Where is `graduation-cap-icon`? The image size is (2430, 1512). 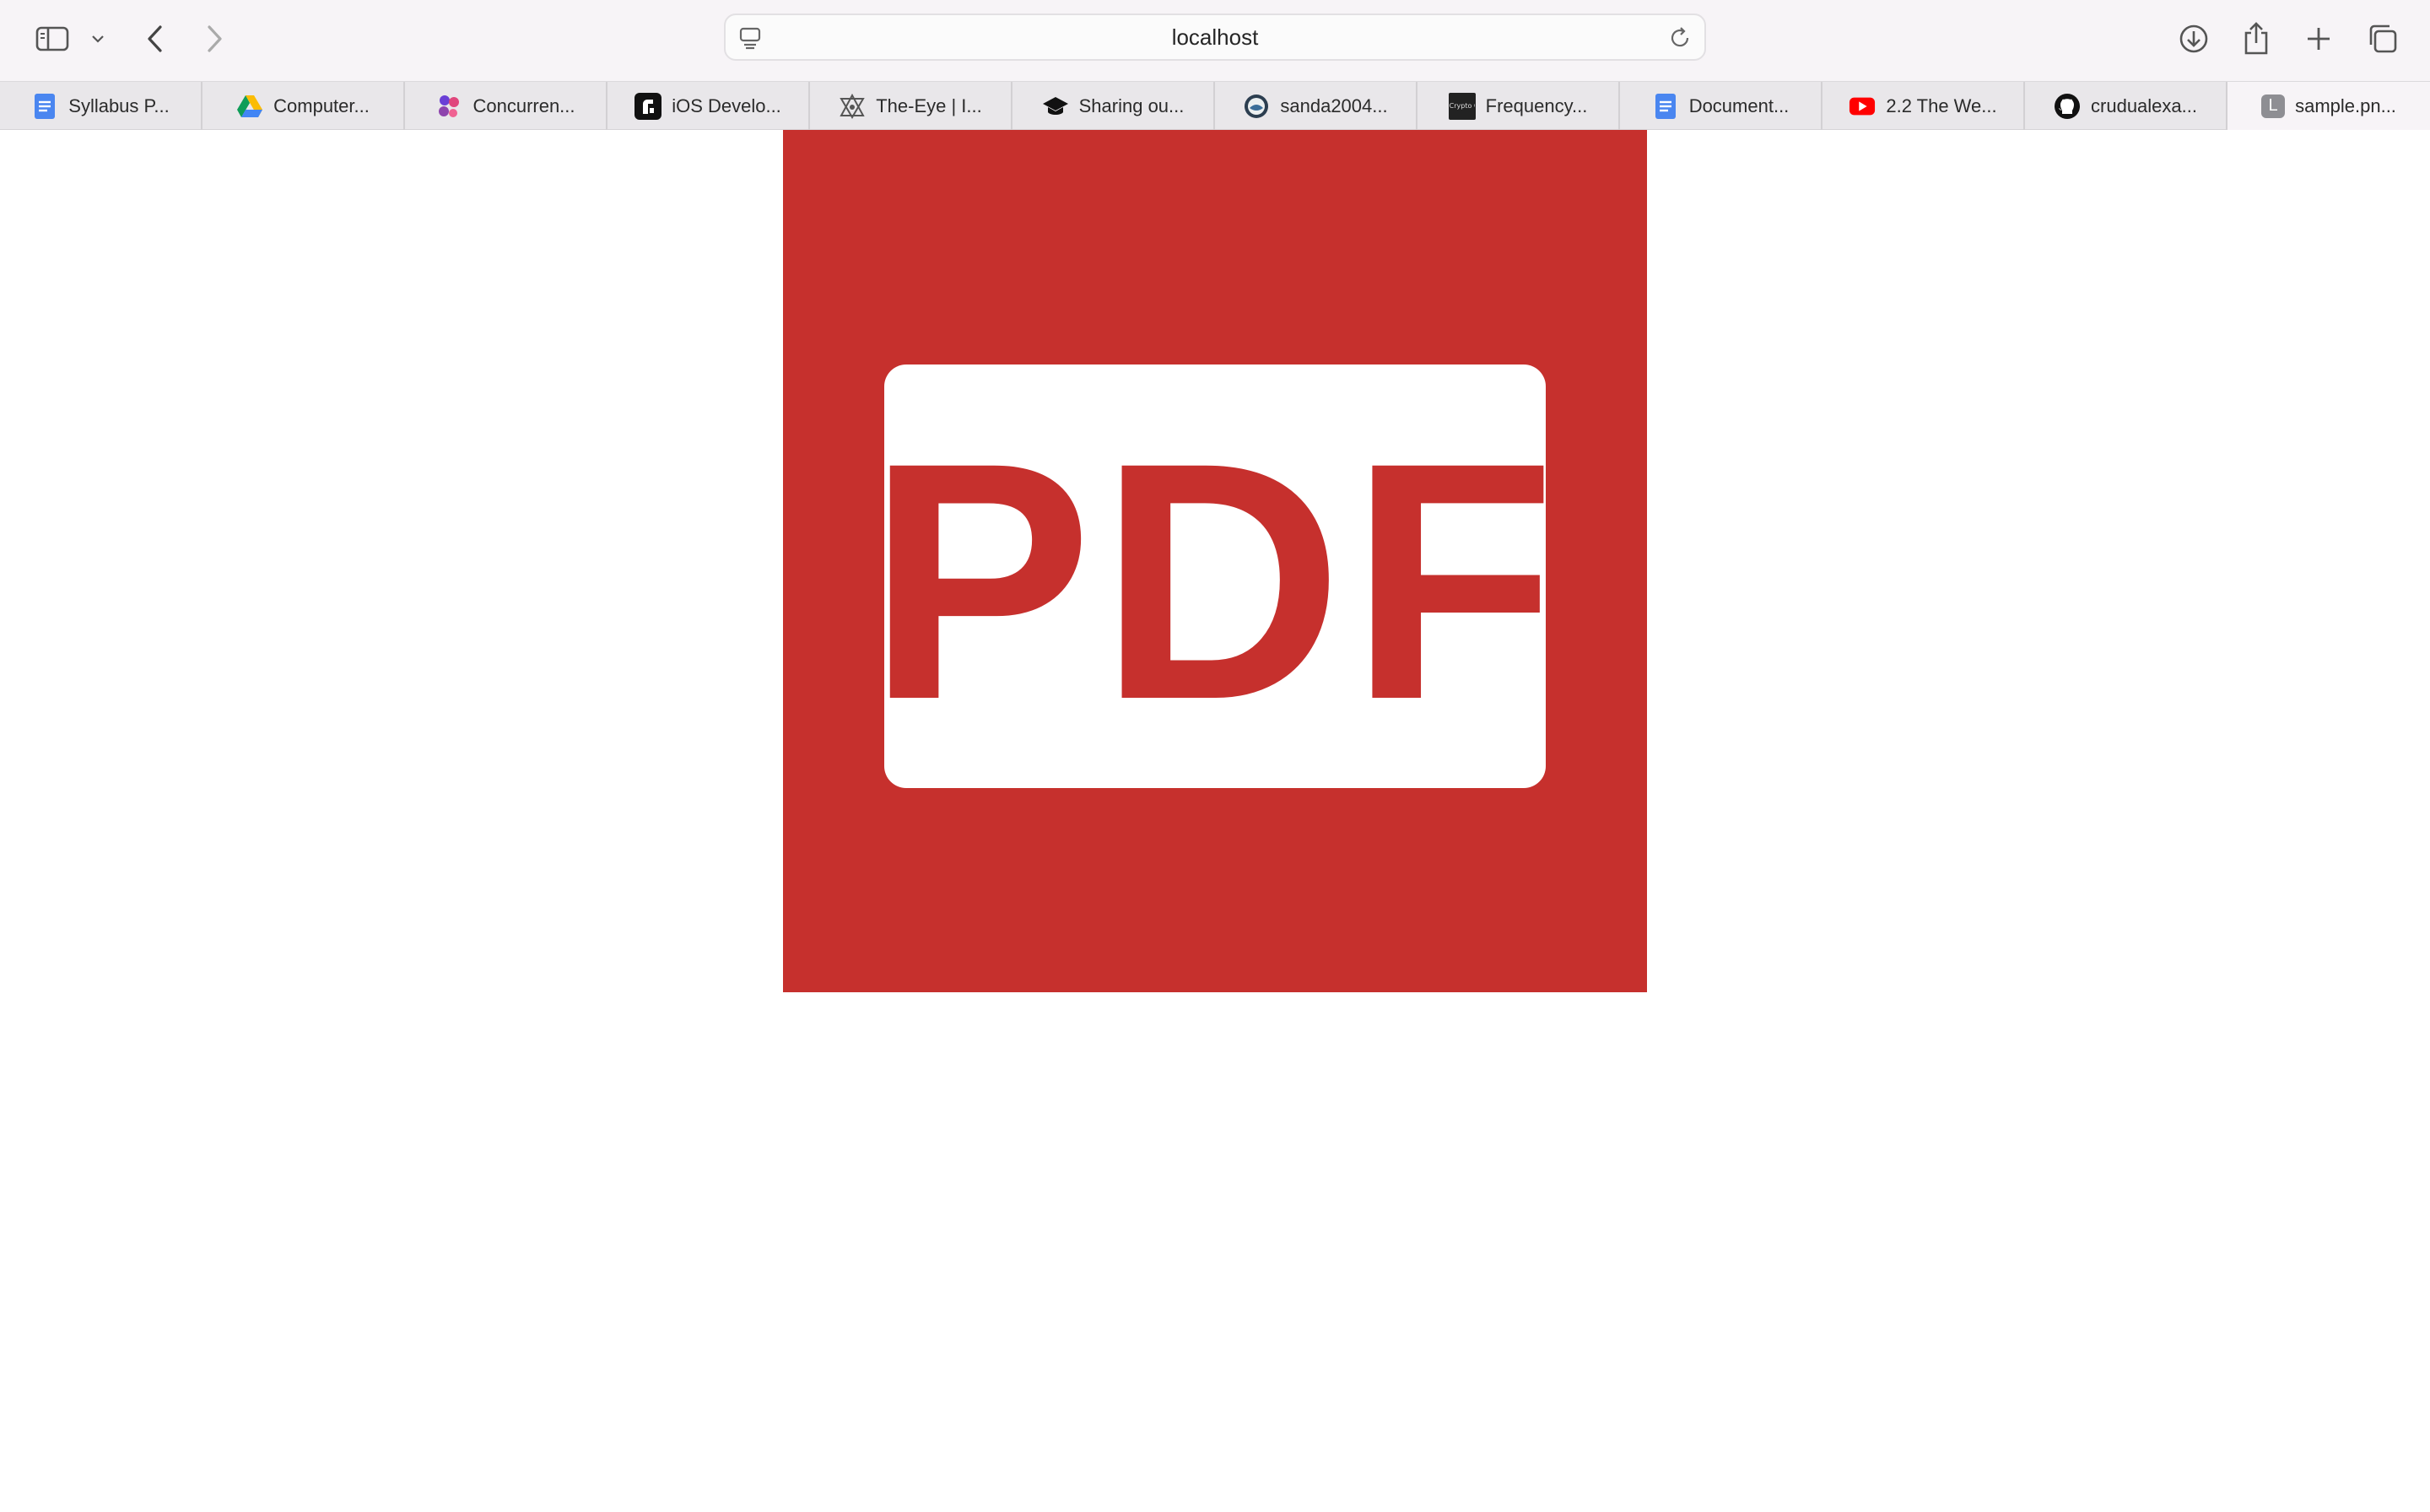
graduation-cap-icon is located at coordinates (1055, 106).